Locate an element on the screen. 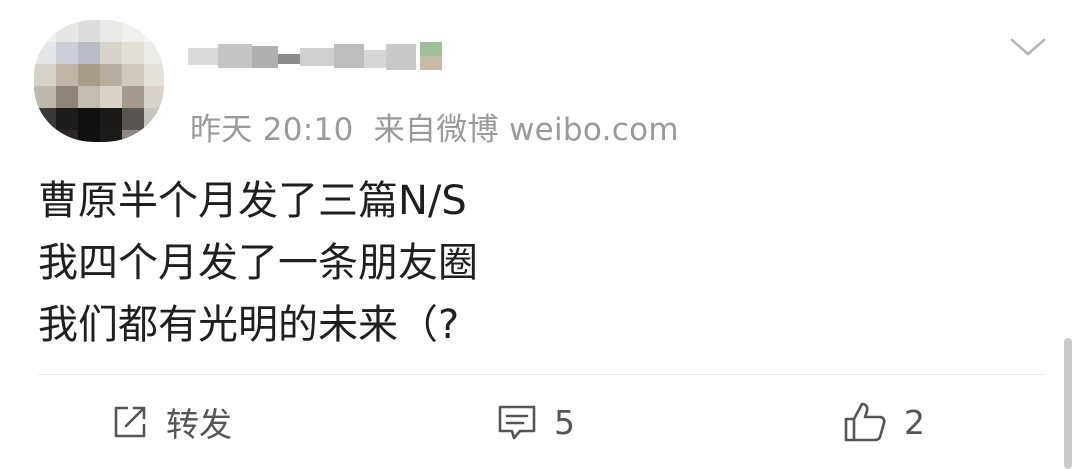 Image resolution: width=1080 pixels, height=469 pixels. post-time: 昨天 20:10 is located at coordinates (272, 130).